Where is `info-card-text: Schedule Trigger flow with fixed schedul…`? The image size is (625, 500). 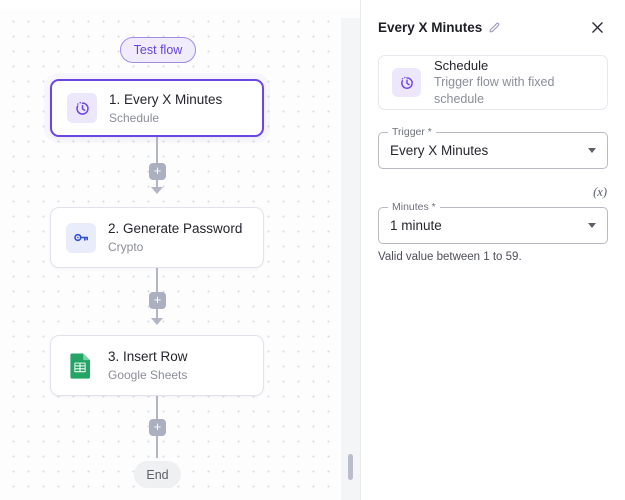 info-card-text: Schedule Trigger flow with fixed schedul… is located at coordinates (520, 82).